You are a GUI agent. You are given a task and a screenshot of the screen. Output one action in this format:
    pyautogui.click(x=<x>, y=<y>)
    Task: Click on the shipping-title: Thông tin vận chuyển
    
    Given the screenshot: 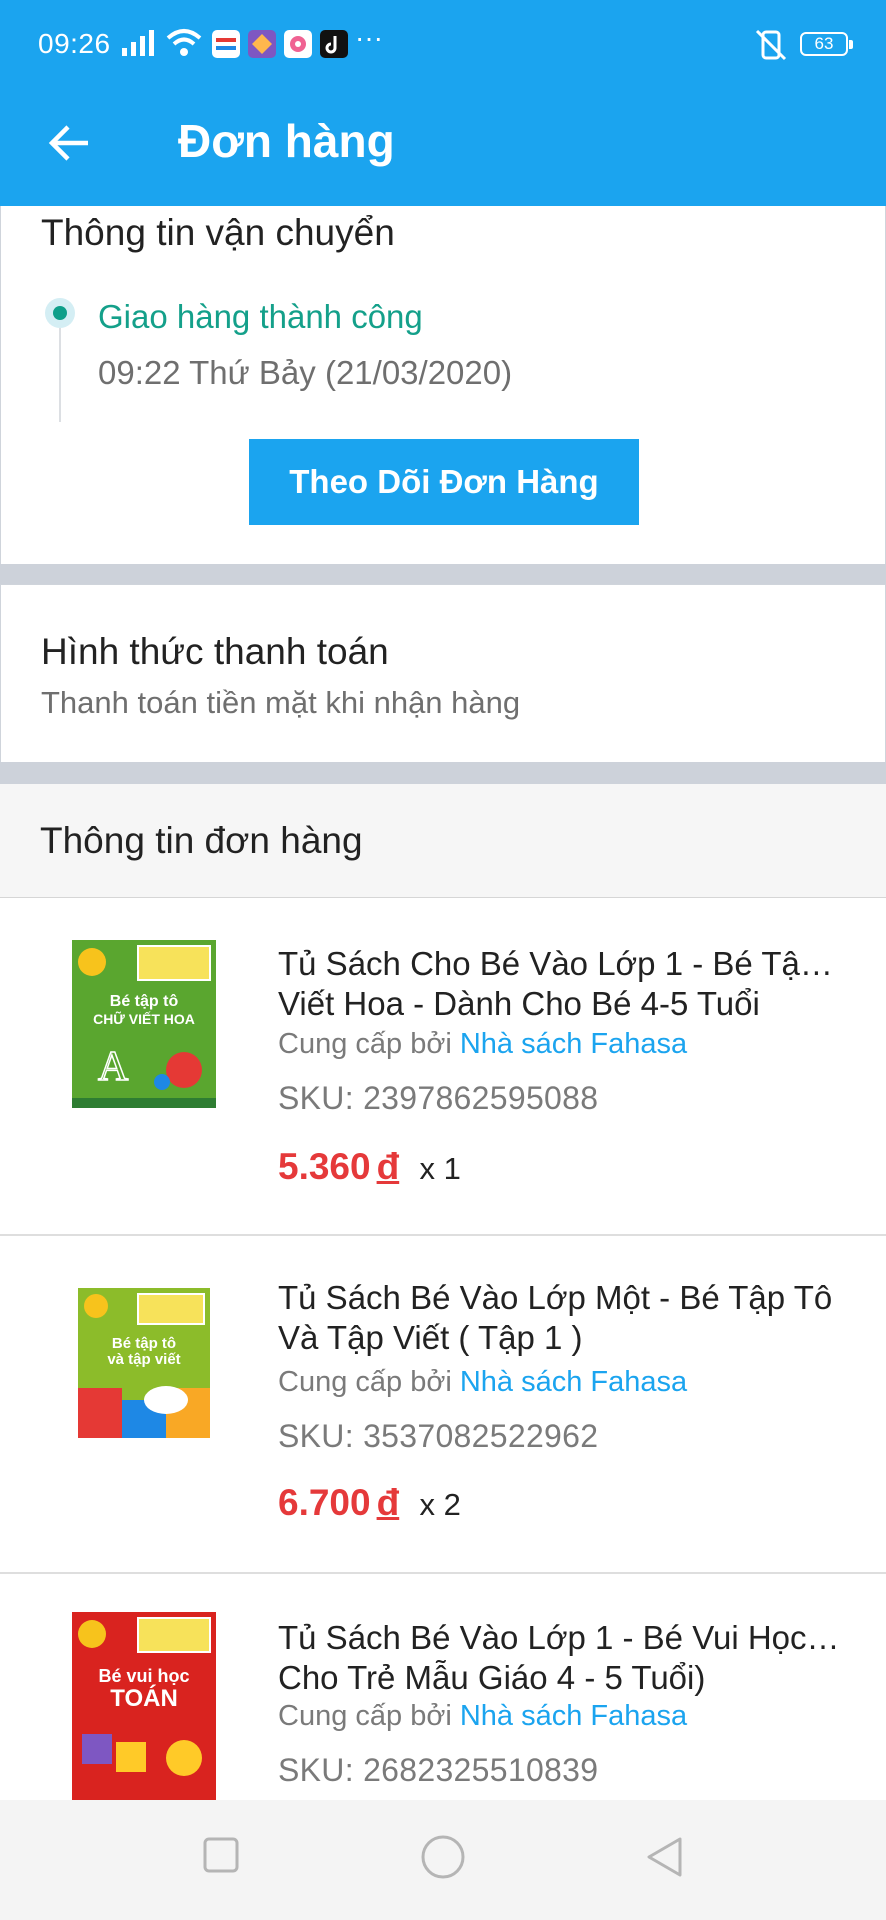 What is the action you would take?
    pyautogui.click(x=218, y=232)
    